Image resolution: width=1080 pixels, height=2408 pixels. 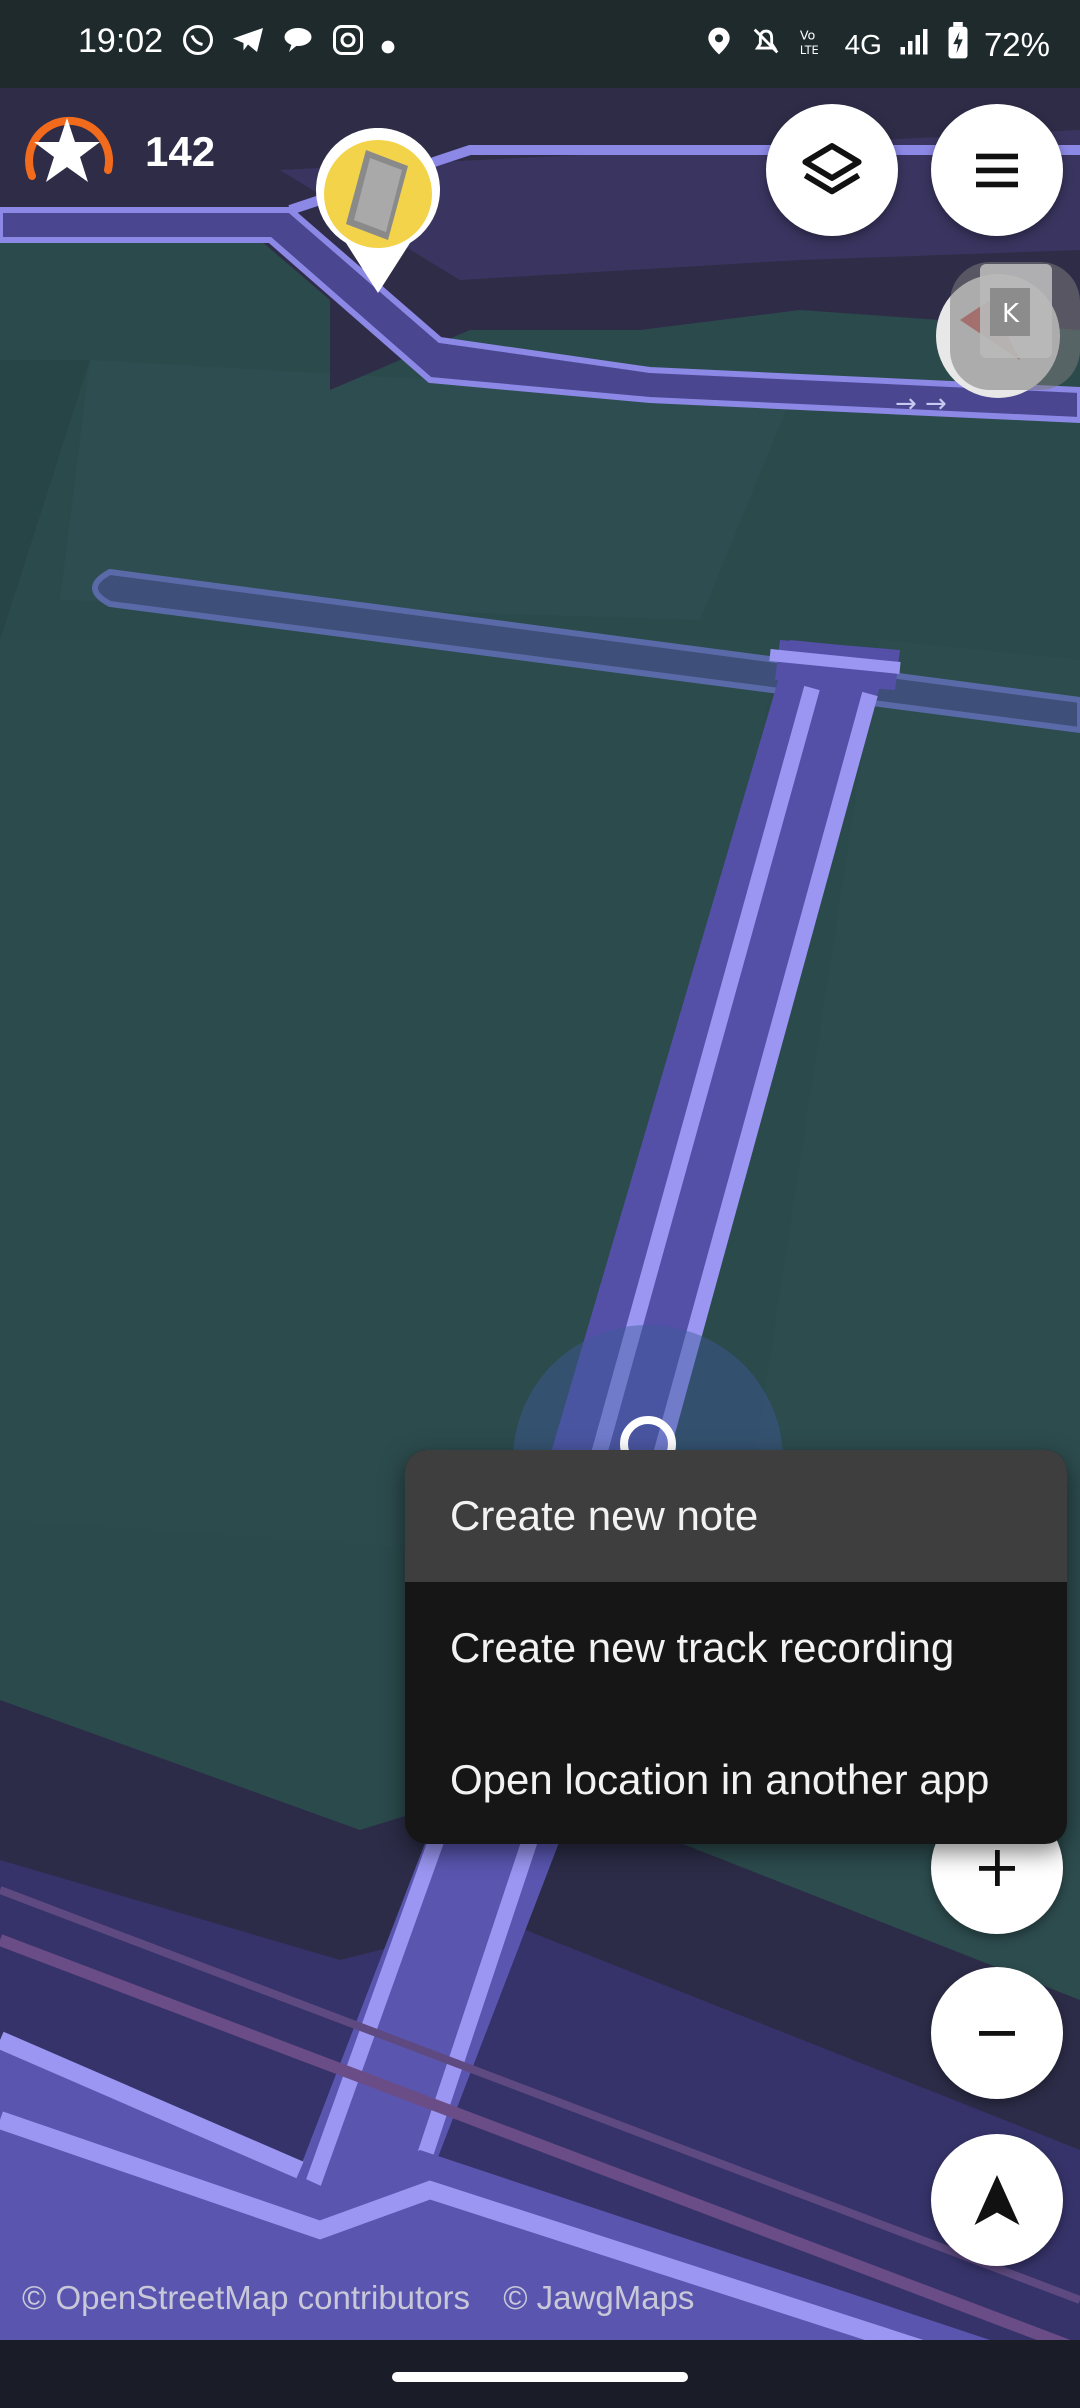 I want to click on layers-button, so click(x=832, y=170).